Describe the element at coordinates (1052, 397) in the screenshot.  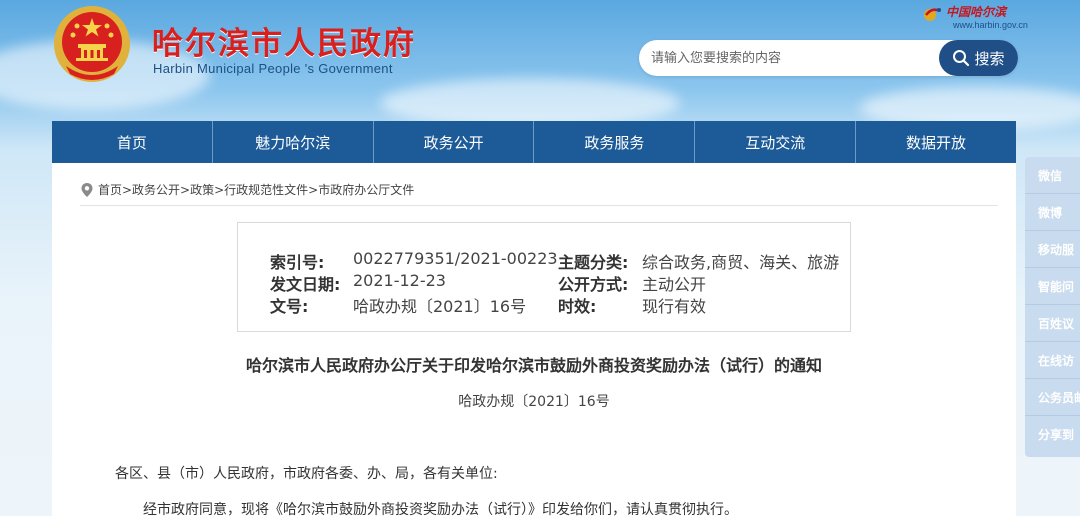
I see `side-item-civil-servant-mail: 公务员邮` at that location.